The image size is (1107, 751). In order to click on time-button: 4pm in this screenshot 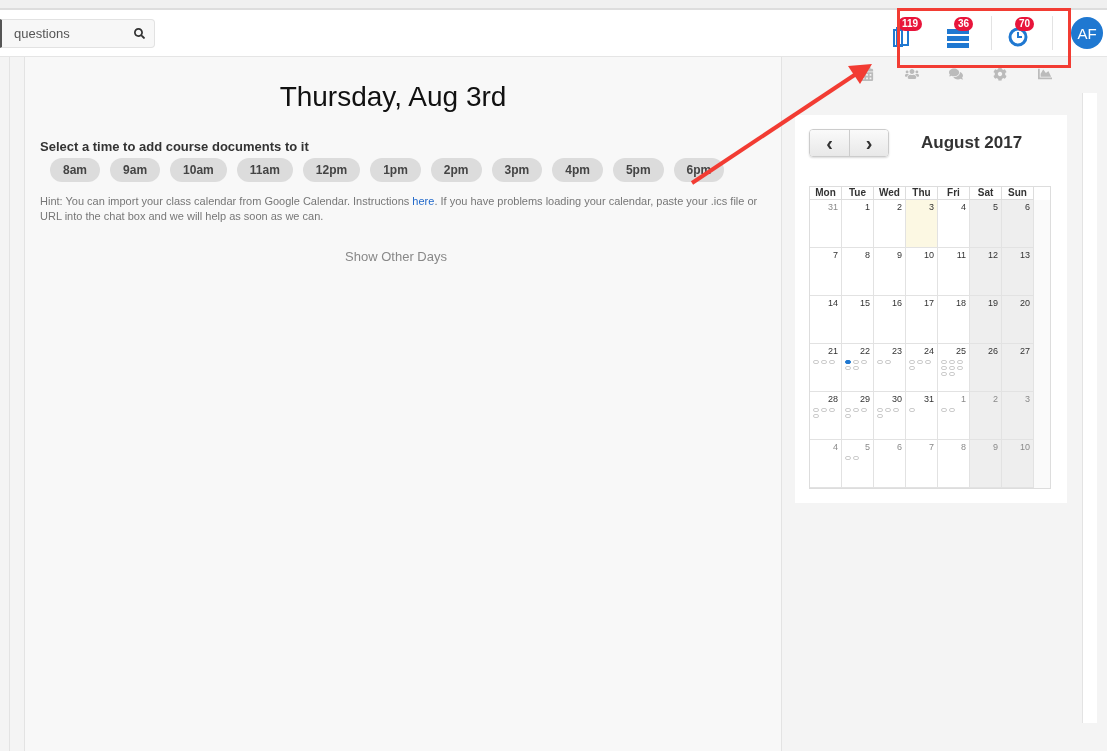, I will do `click(577, 170)`.